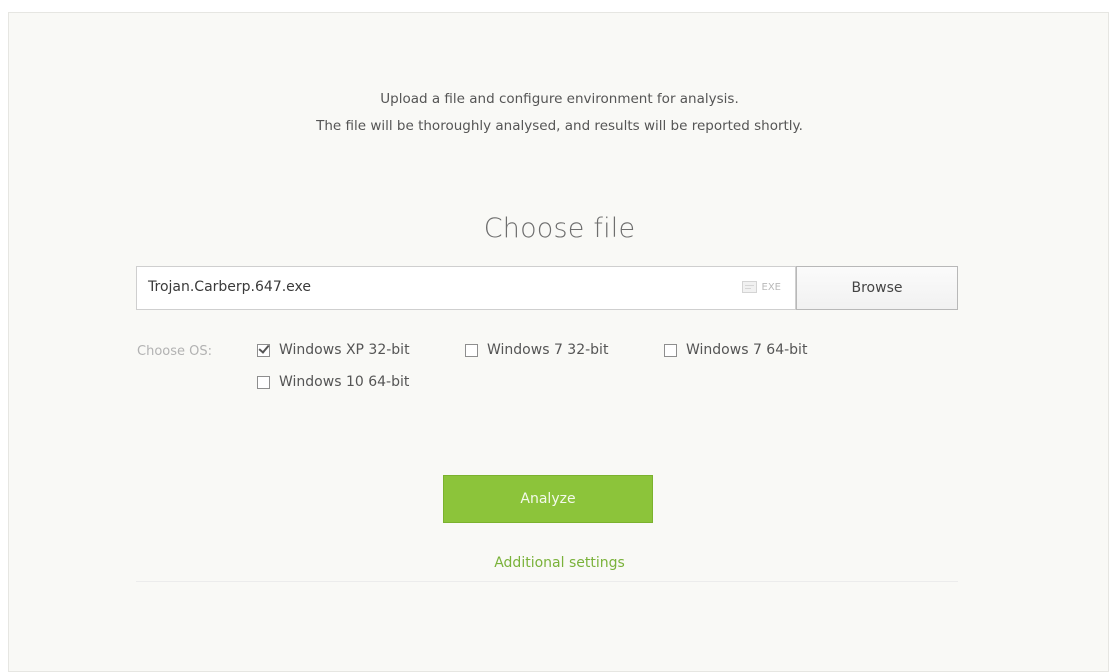  What do you see at coordinates (547, 581) in the screenshot?
I see `divider` at bounding box center [547, 581].